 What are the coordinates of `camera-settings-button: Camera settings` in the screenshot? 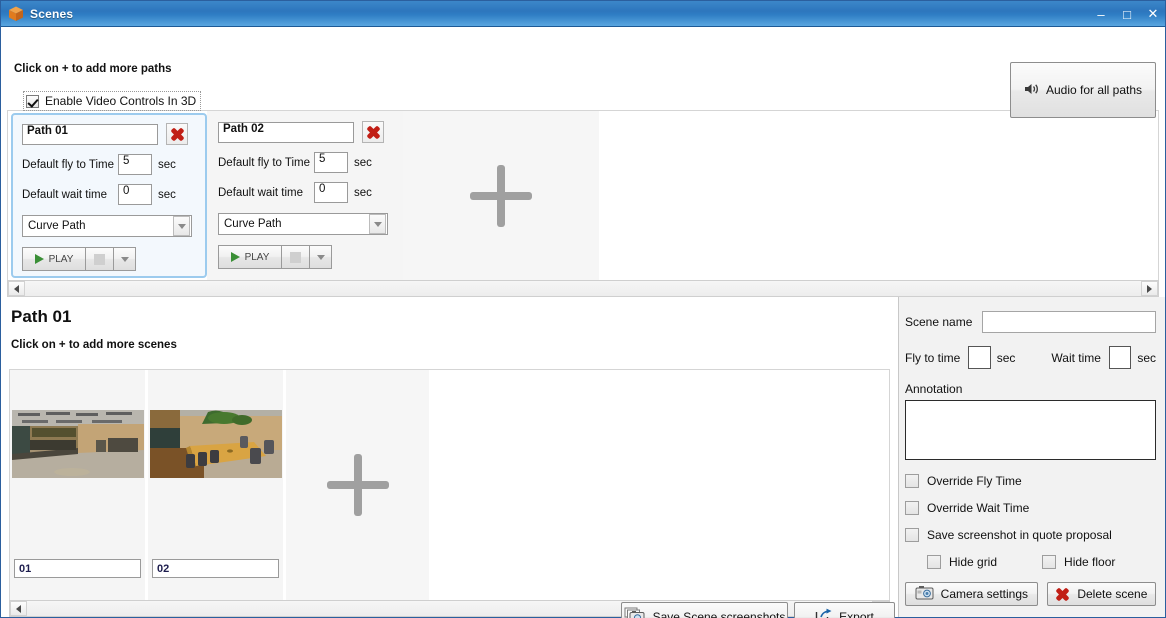 It's located at (971, 594).